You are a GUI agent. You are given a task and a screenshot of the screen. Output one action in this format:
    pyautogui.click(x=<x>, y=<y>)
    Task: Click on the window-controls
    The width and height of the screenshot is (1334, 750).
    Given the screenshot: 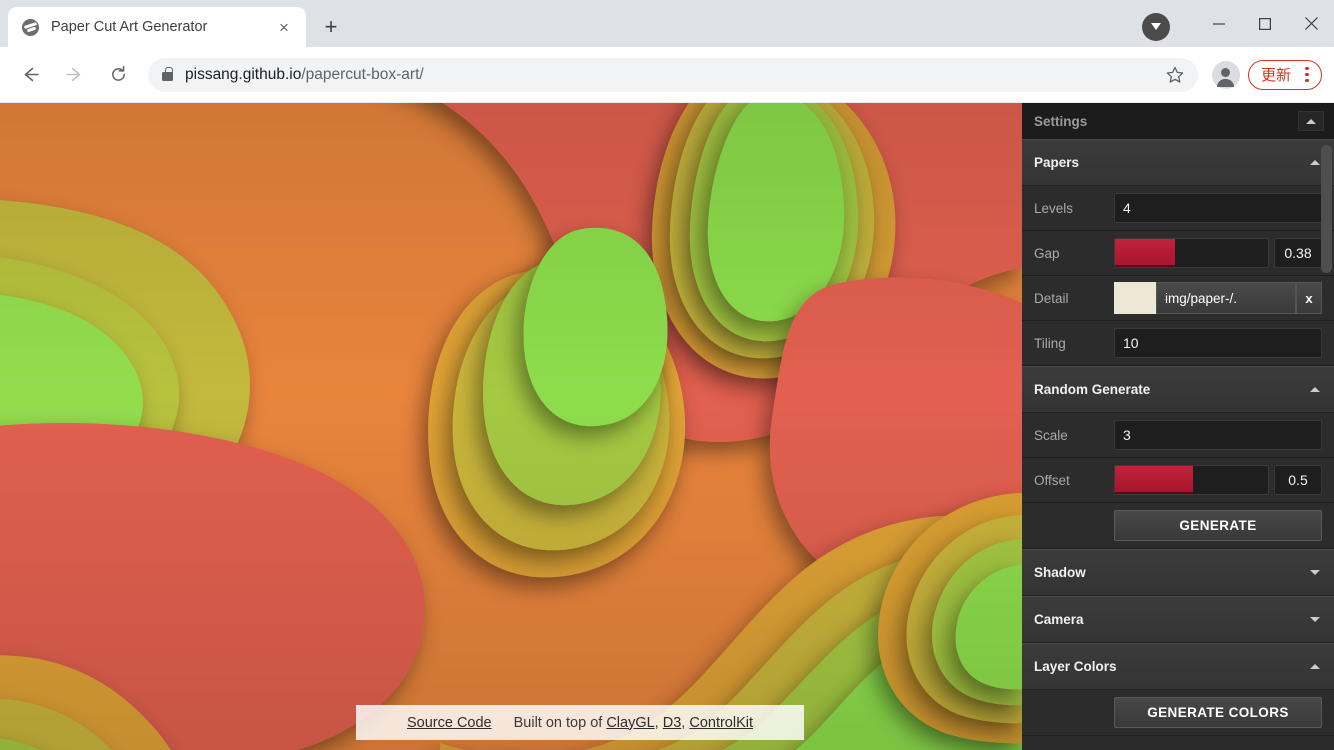 What is the action you would take?
    pyautogui.click(x=1238, y=23)
    